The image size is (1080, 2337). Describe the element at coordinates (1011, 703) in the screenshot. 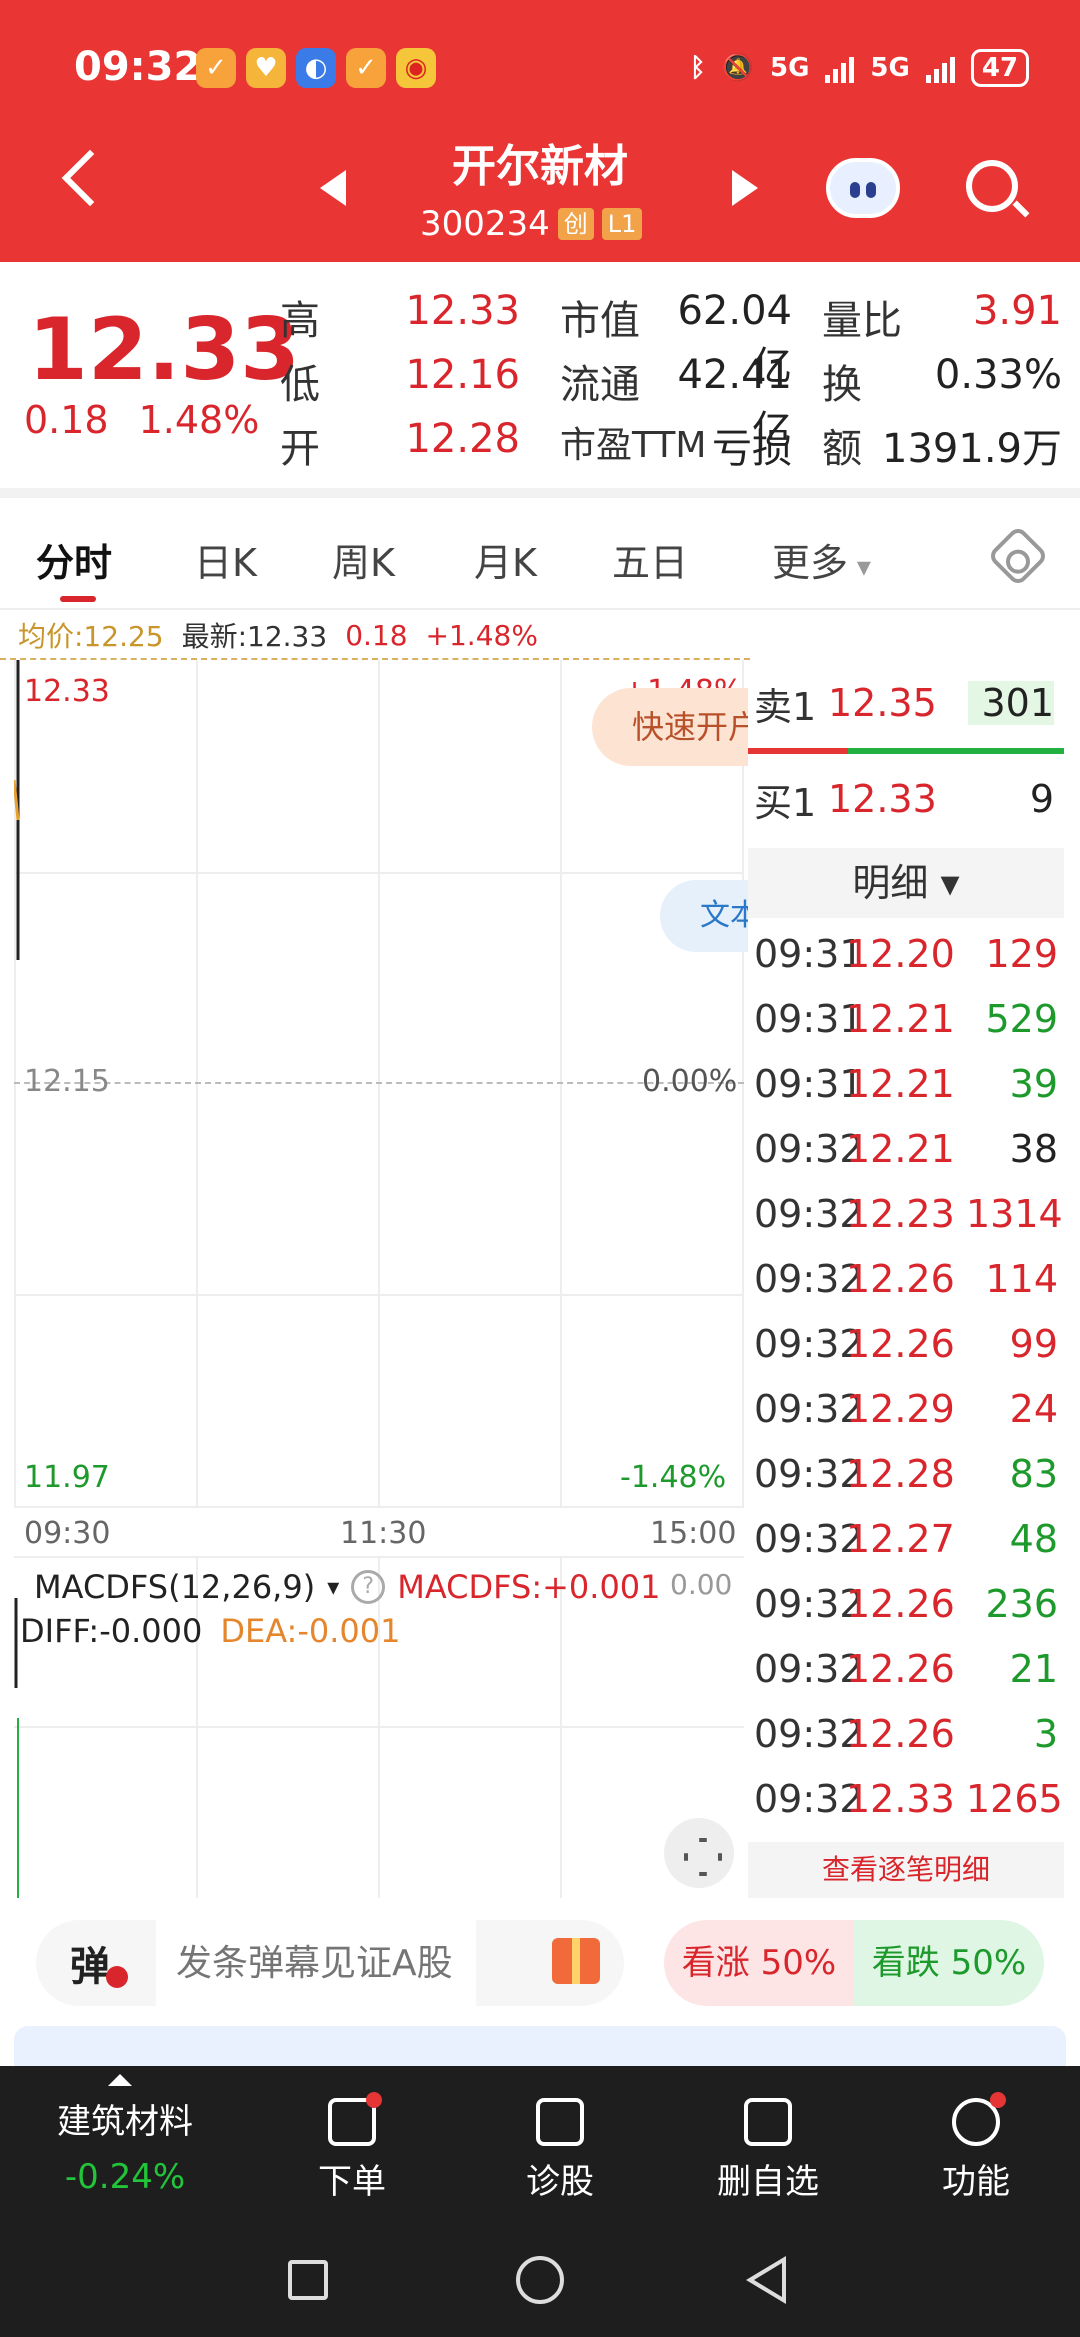

I see `ask-volume: 301` at that location.